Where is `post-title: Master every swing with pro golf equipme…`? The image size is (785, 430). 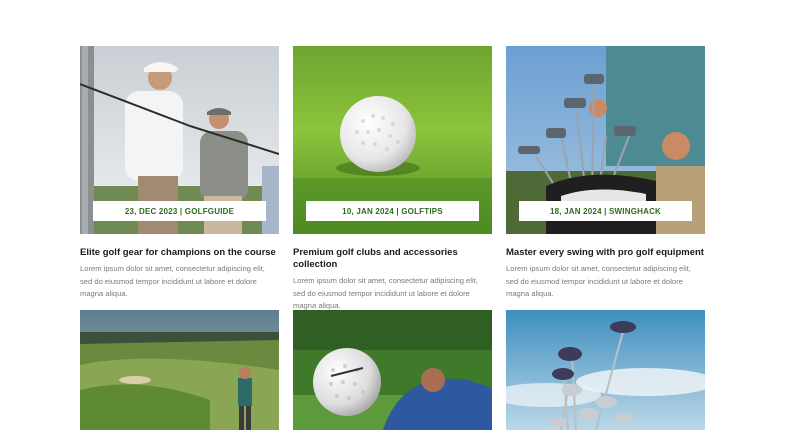
post-title: Master every swing with pro golf equipme… is located at coordinates (605, 253).